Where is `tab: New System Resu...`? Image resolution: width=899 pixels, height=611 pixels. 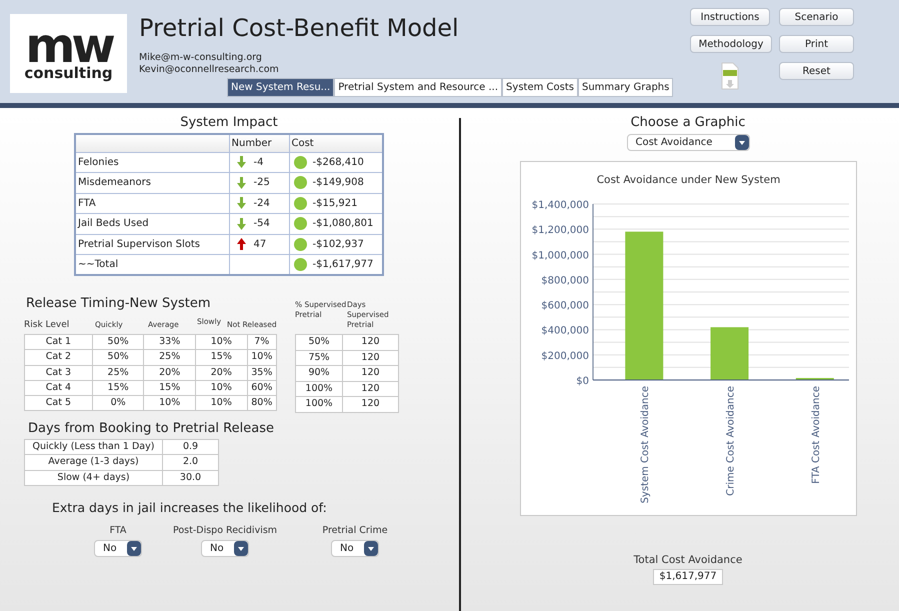 tab: New System Resu... is located at coordinates (280, 87).